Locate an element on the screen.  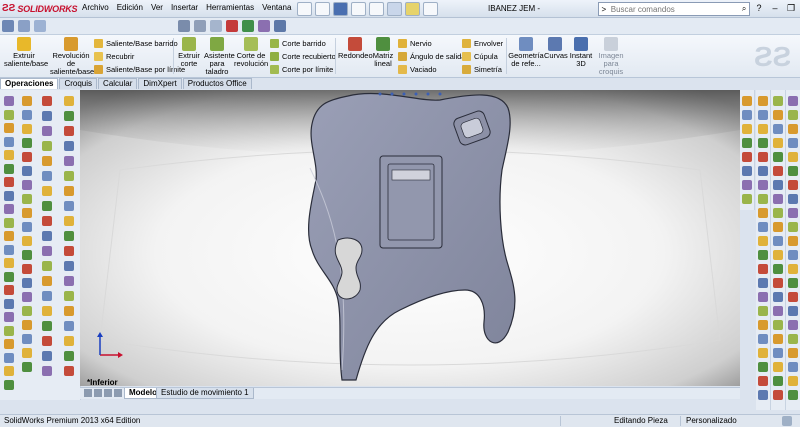
tab-operations: Operaciones is located at coordinates (29, 83).